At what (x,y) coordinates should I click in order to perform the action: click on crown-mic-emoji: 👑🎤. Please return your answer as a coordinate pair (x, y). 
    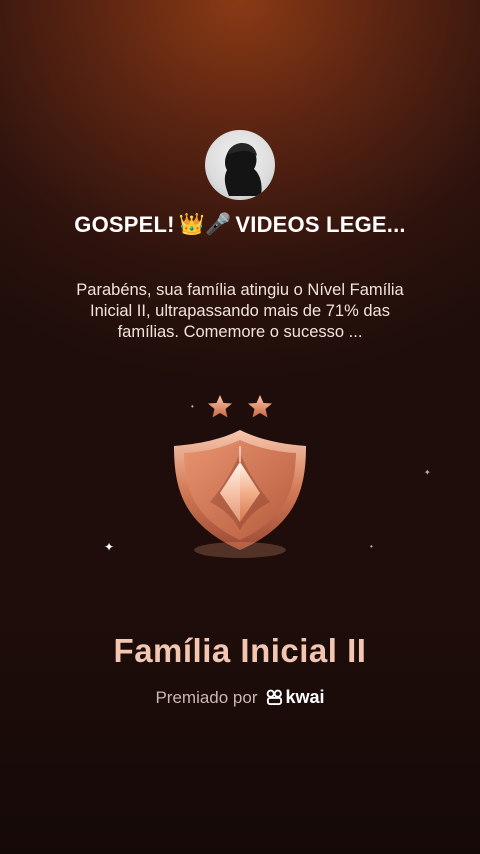
    Looking at the image, I should click on (205, 224).